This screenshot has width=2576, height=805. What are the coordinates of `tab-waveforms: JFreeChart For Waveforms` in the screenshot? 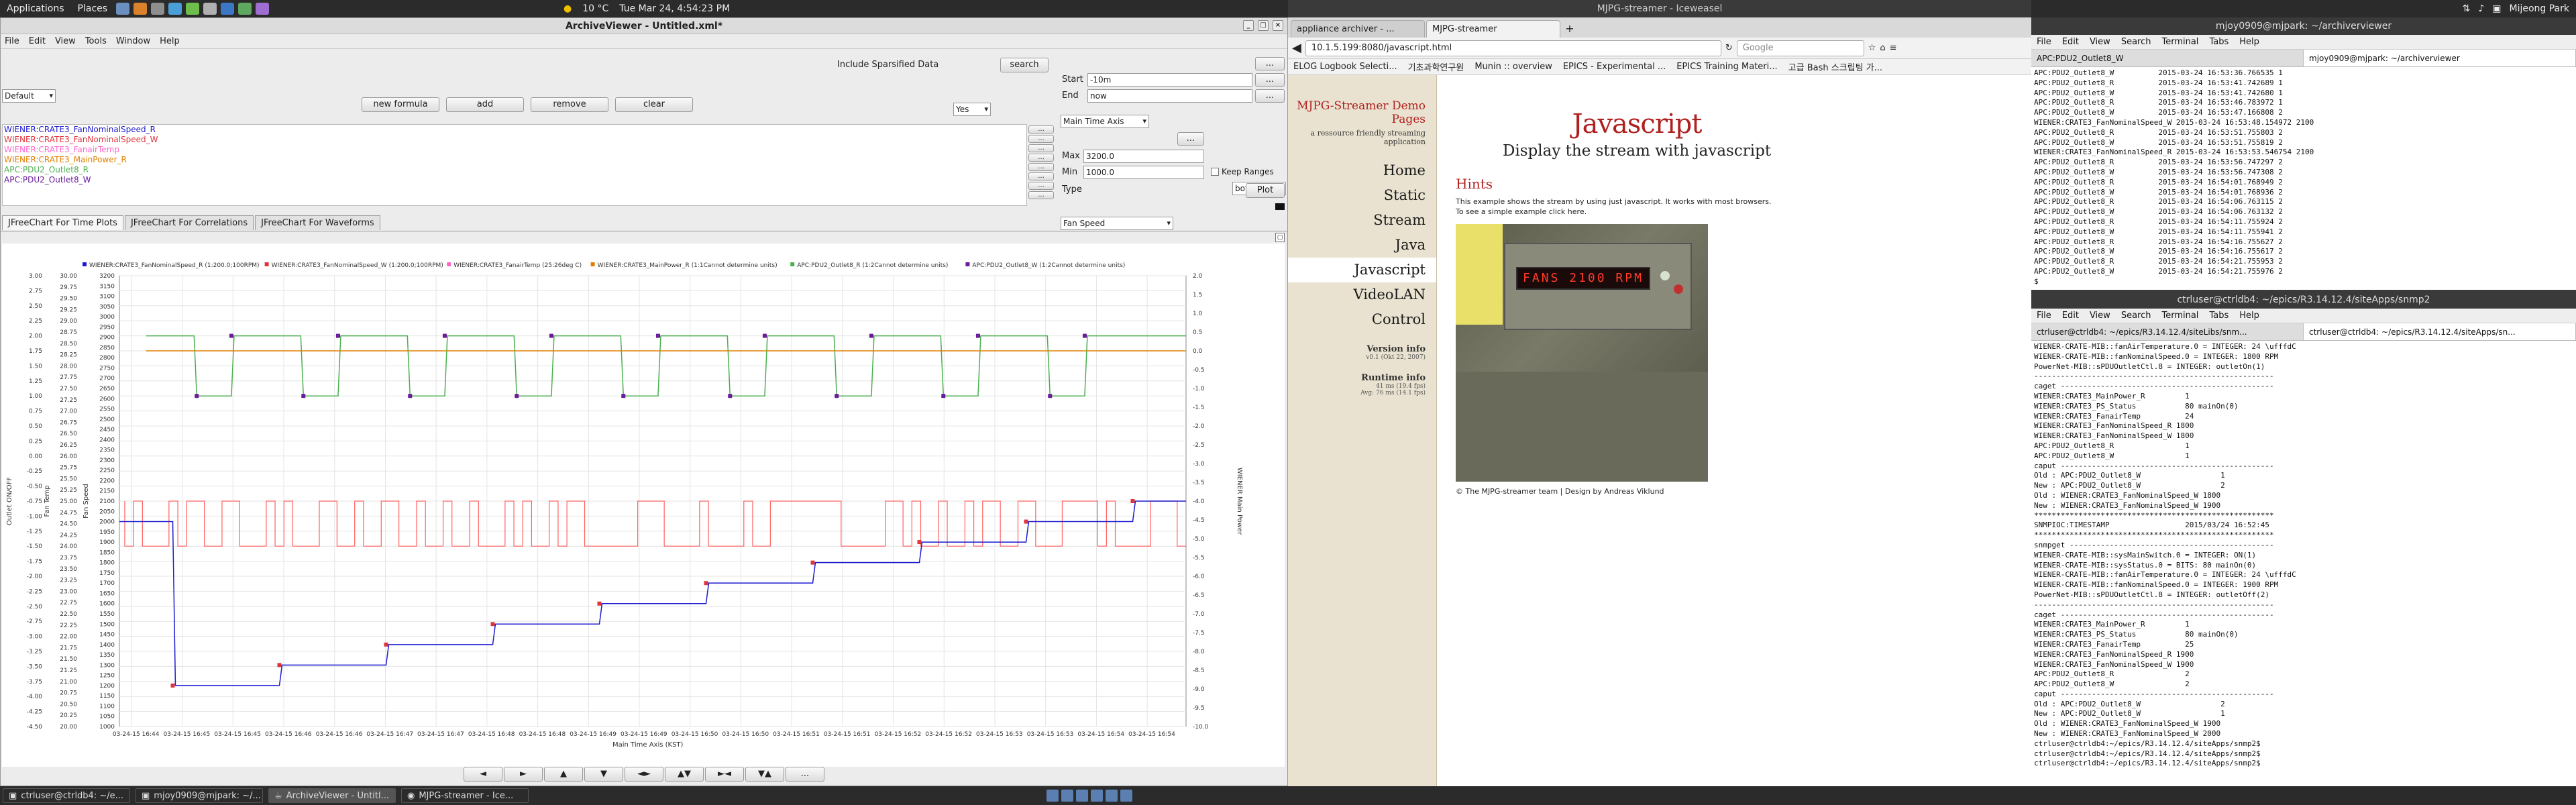 It's located at (317, 222).